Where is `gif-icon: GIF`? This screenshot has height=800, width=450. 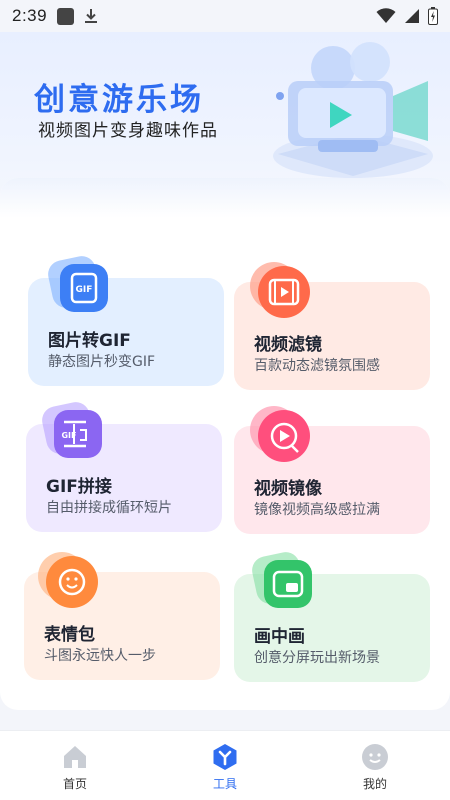
gif-icon: GIF is located at coordinates (78, 284).